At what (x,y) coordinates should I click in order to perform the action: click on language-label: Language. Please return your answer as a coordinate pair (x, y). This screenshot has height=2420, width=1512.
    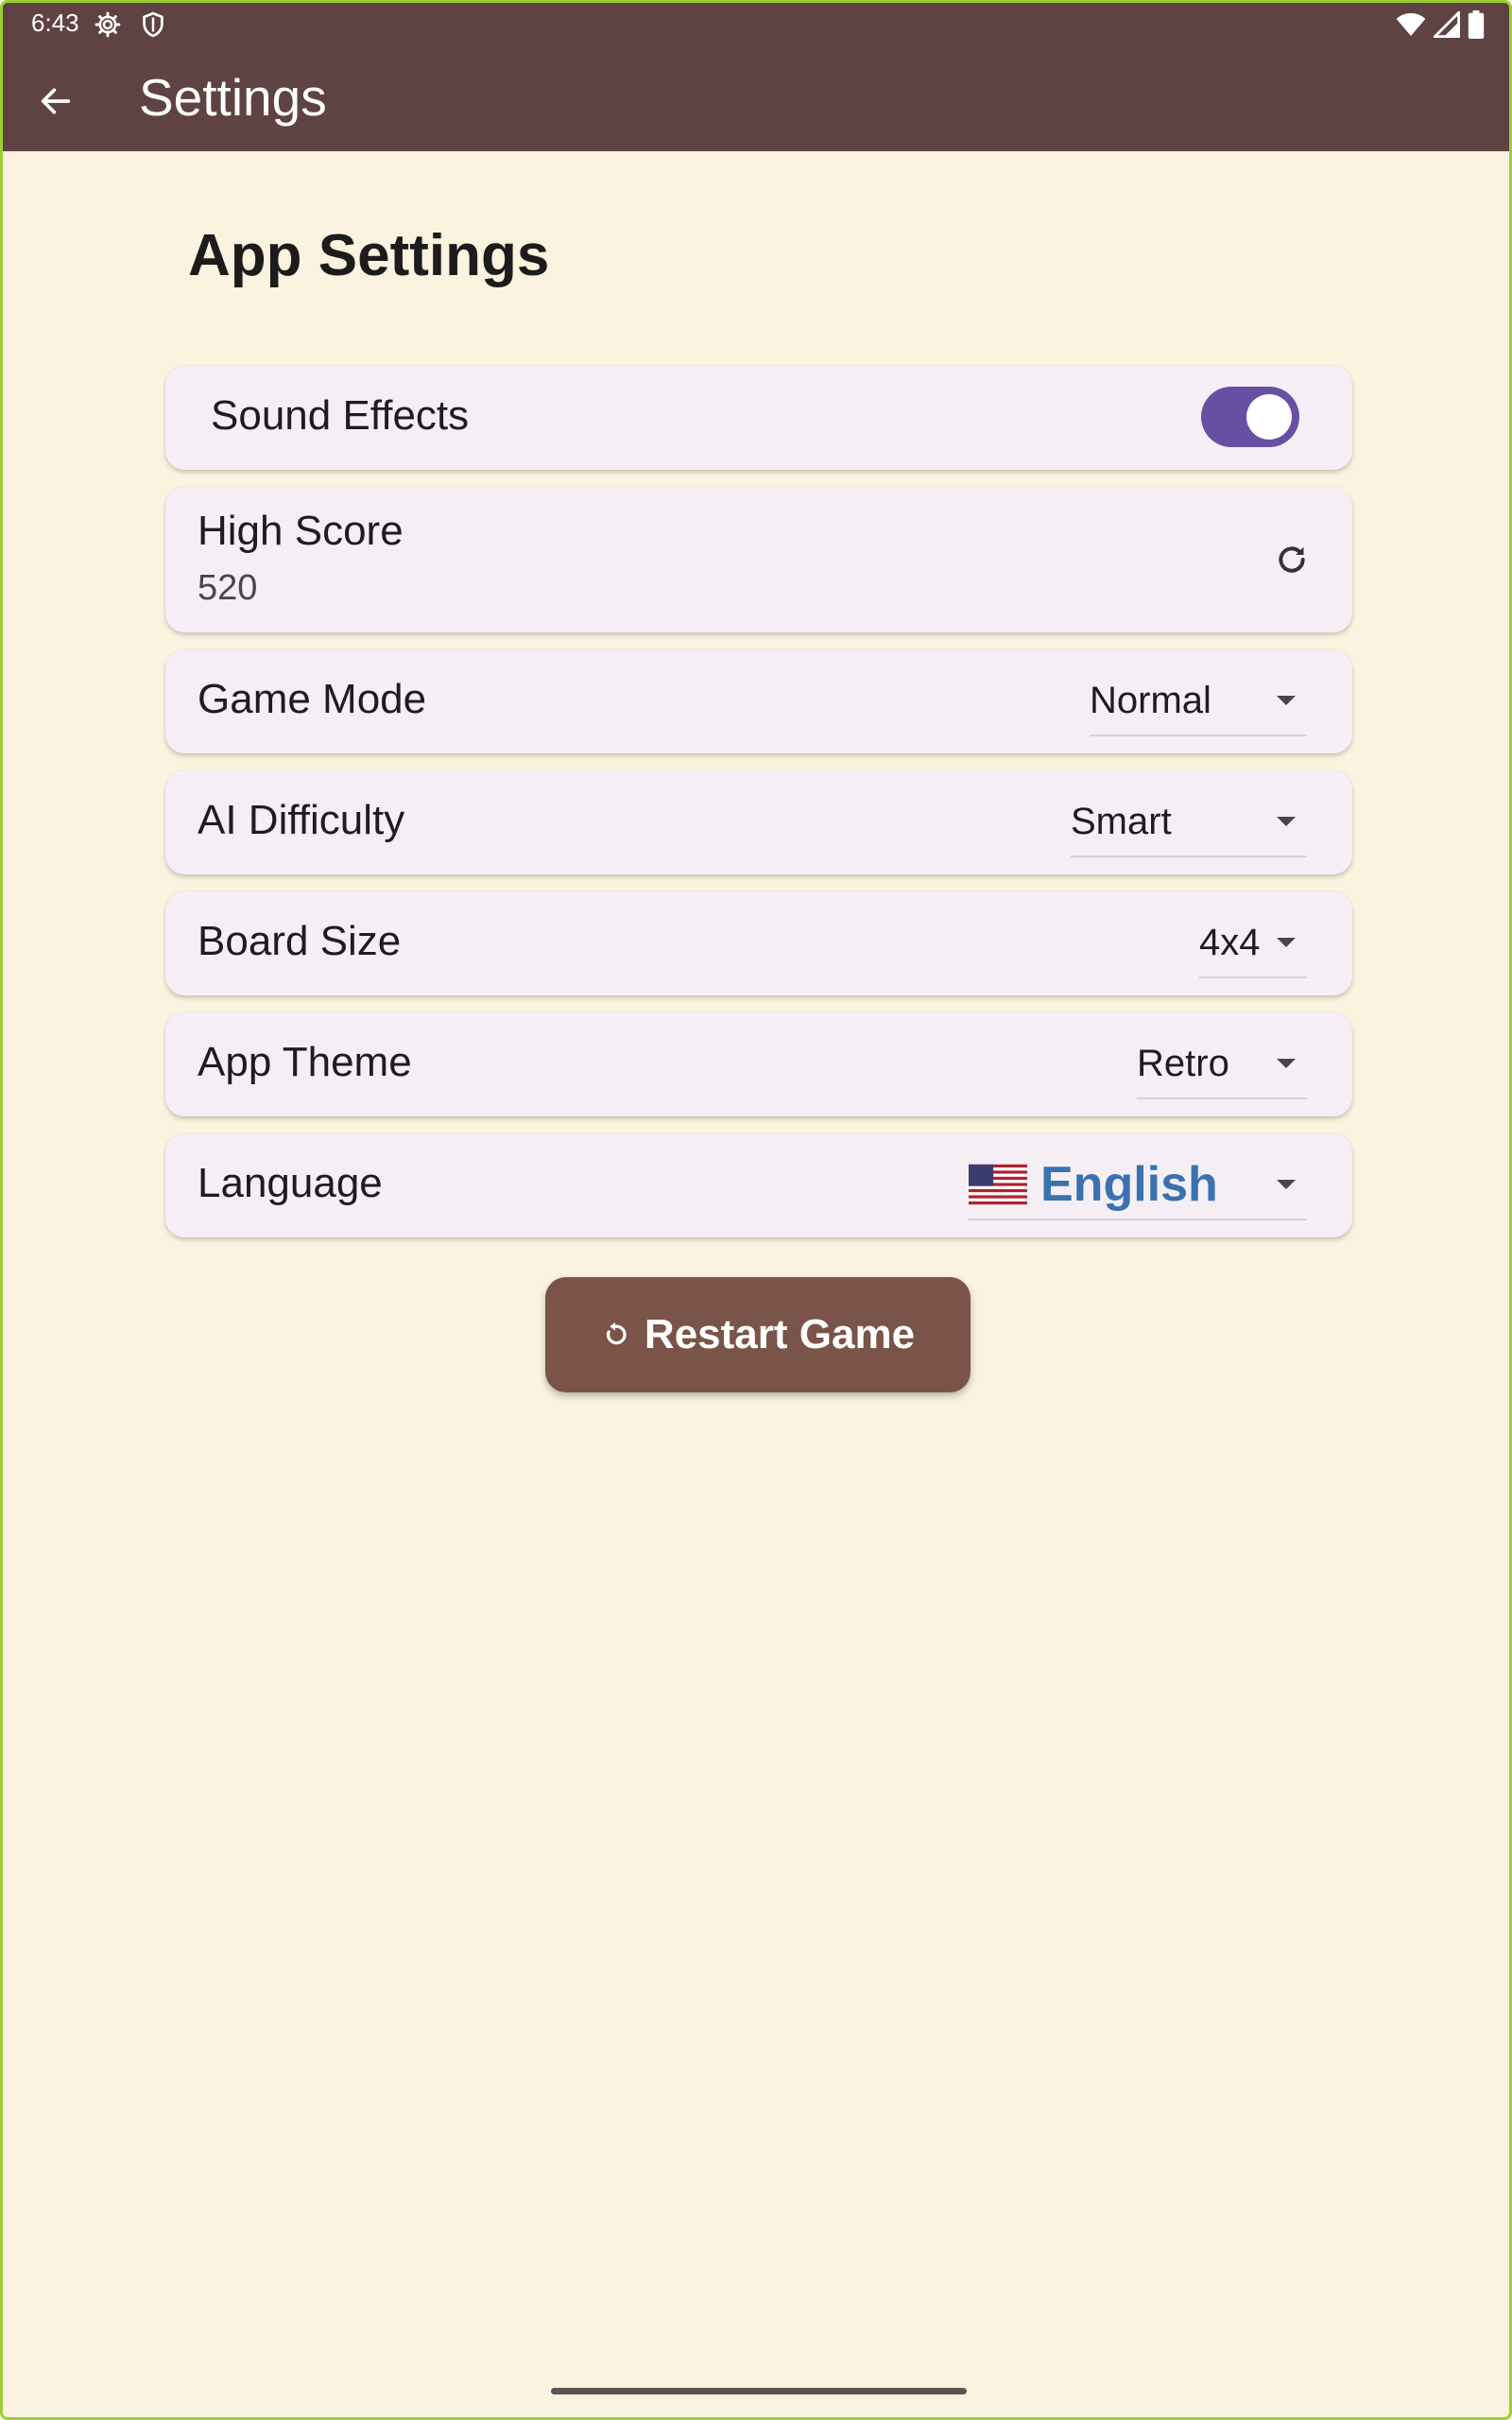
    Looking at the image, I should click on (290, 1183).